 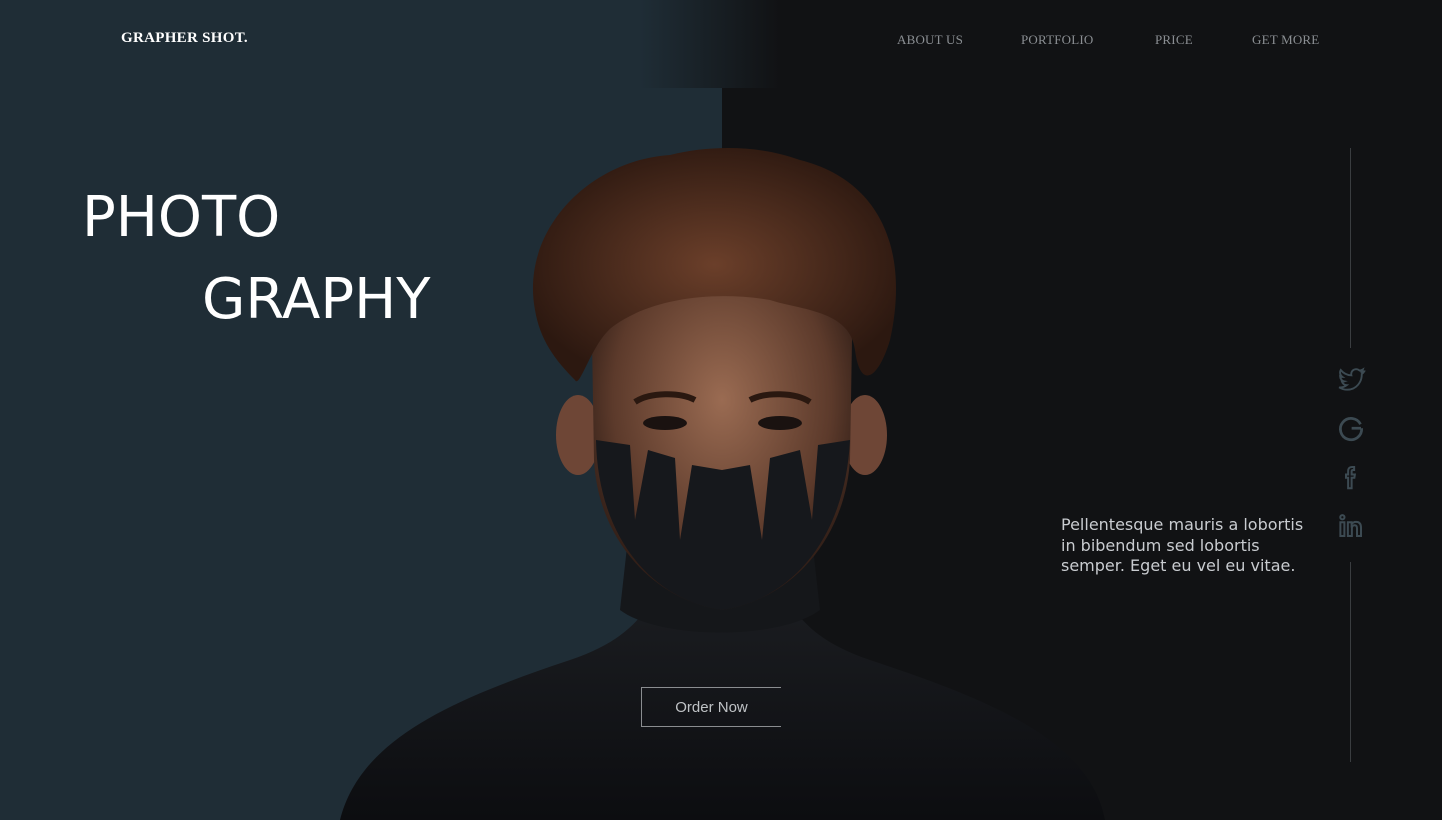 I want to click on order-now-button: Order Now, so click(x=711, y=707).